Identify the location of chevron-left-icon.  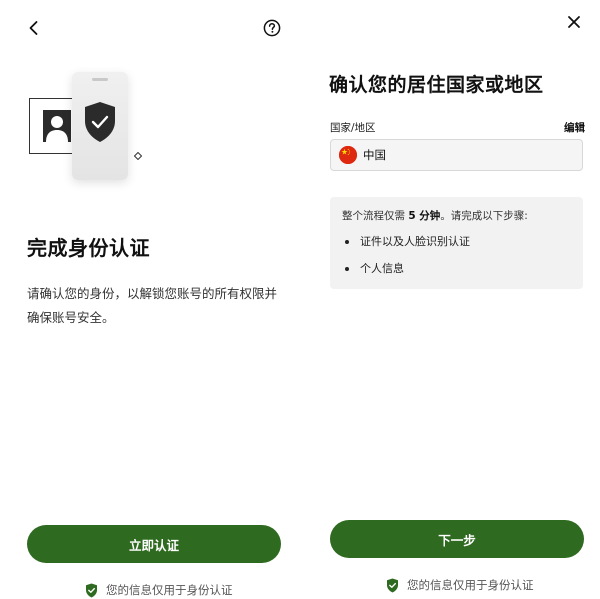
(33, 28).